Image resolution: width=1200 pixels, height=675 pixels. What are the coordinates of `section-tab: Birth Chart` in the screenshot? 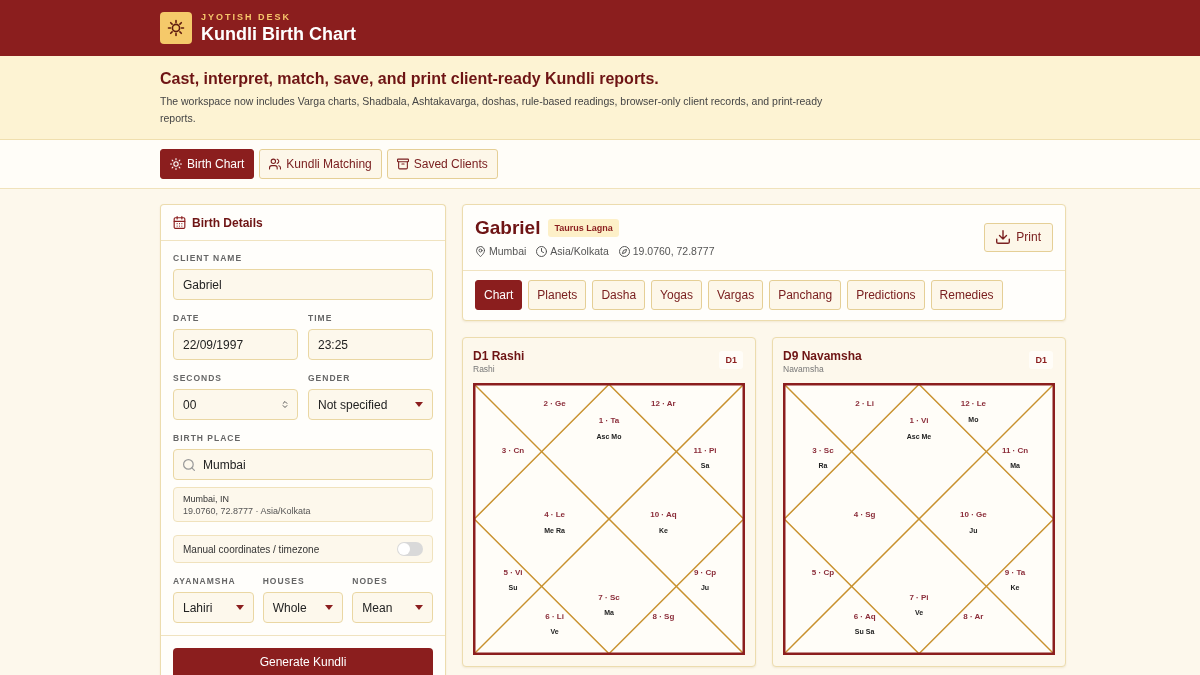 It's located at (207, 164).